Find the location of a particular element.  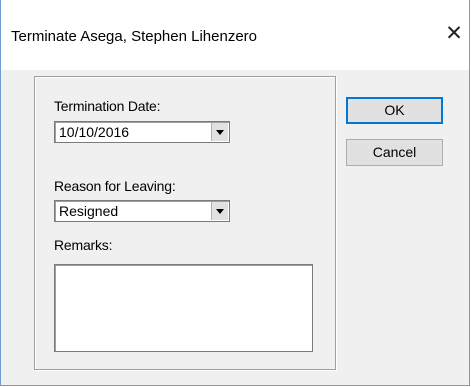

ok-button: OK is located at coordinates (394, 110).